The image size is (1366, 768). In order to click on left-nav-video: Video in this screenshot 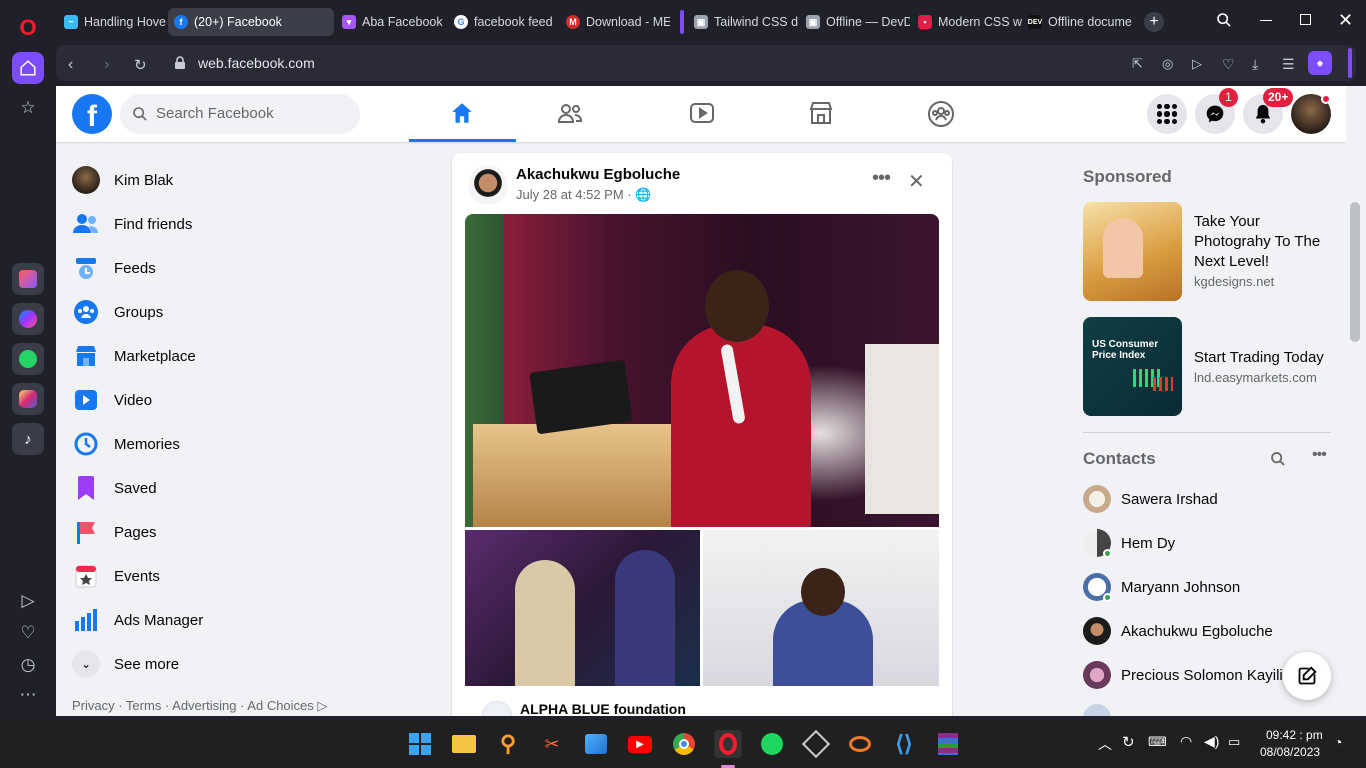, I will do `click(112, 400)`.